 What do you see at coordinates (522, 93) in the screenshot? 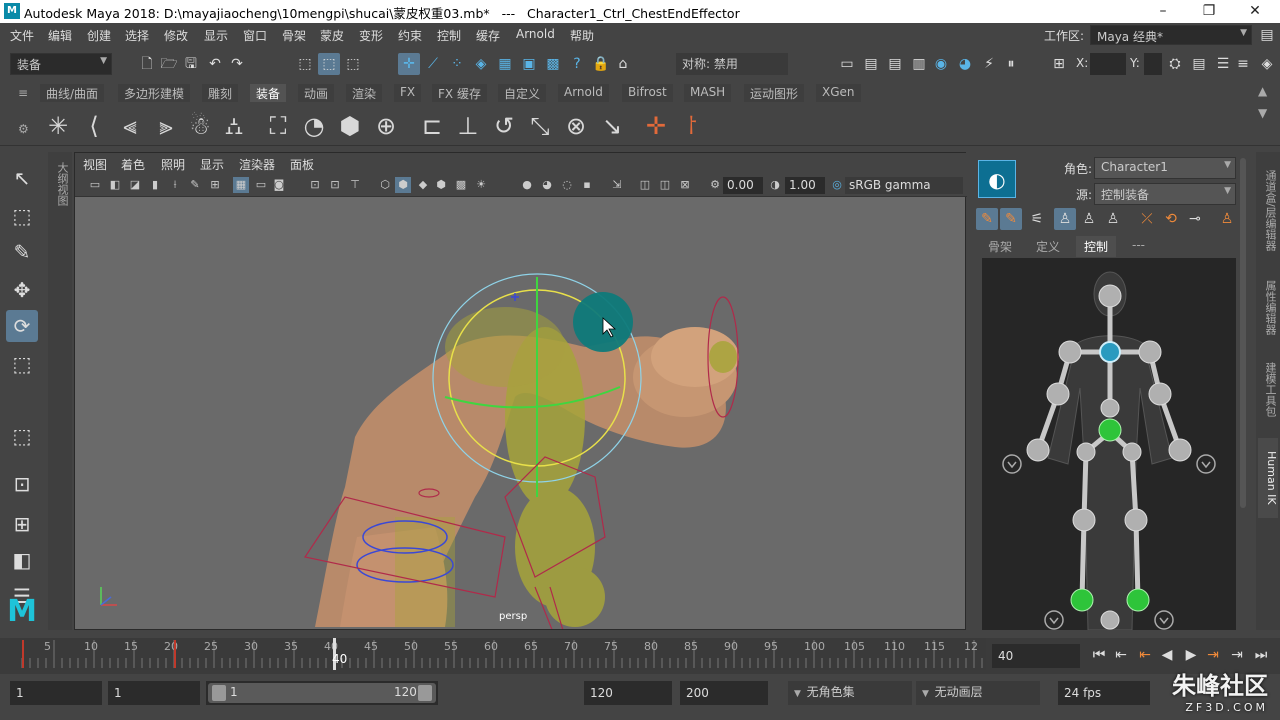
I see `shelf-tab-custom: 自定义` at bounding box center [522, 93].